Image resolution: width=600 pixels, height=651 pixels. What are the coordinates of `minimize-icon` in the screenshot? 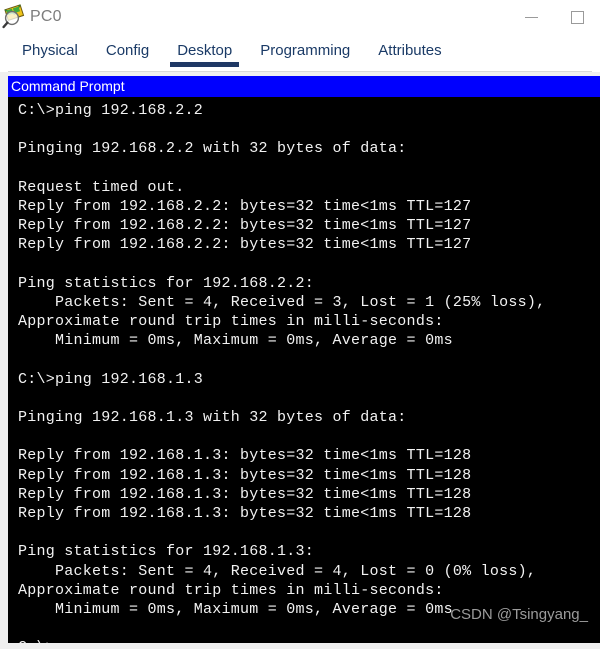 It's located at (531, 17).